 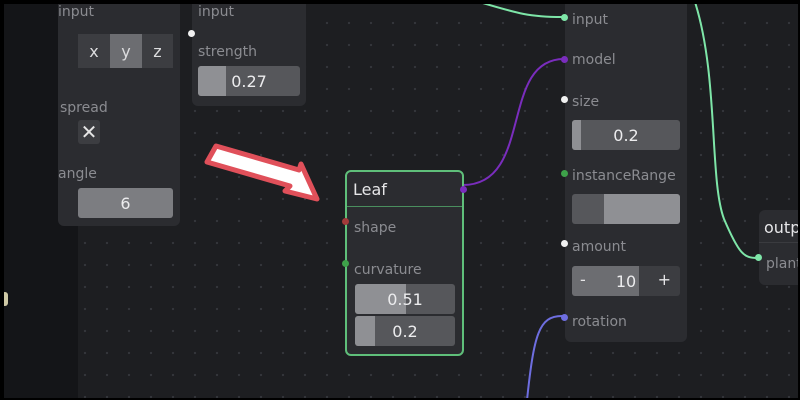 I want to click on curvature-value-2: 0.2, so click(x=405, y=331).